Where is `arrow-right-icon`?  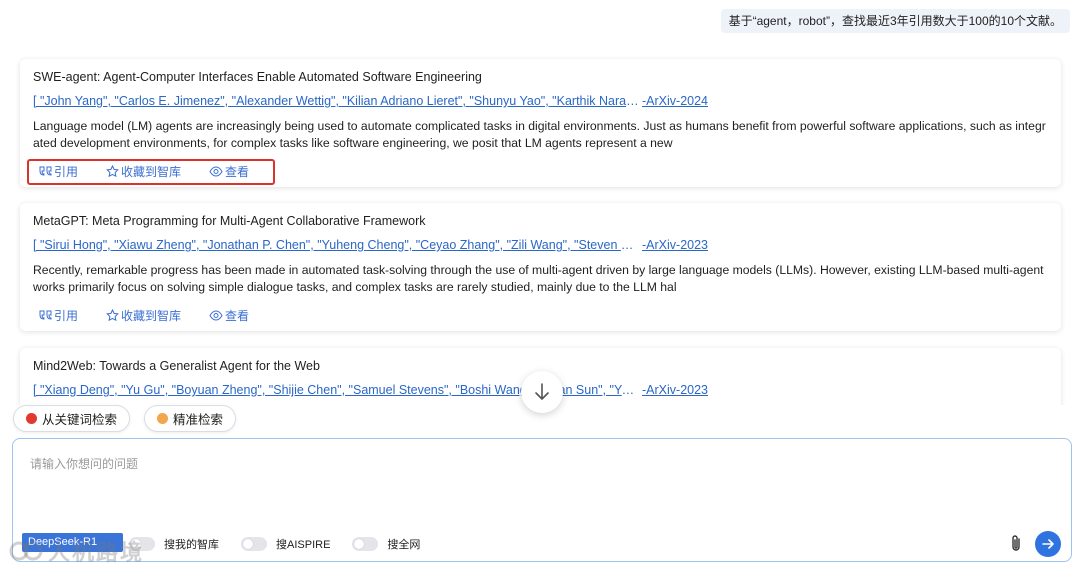 arrow-right-icon is located at coordinates (1048, 544).